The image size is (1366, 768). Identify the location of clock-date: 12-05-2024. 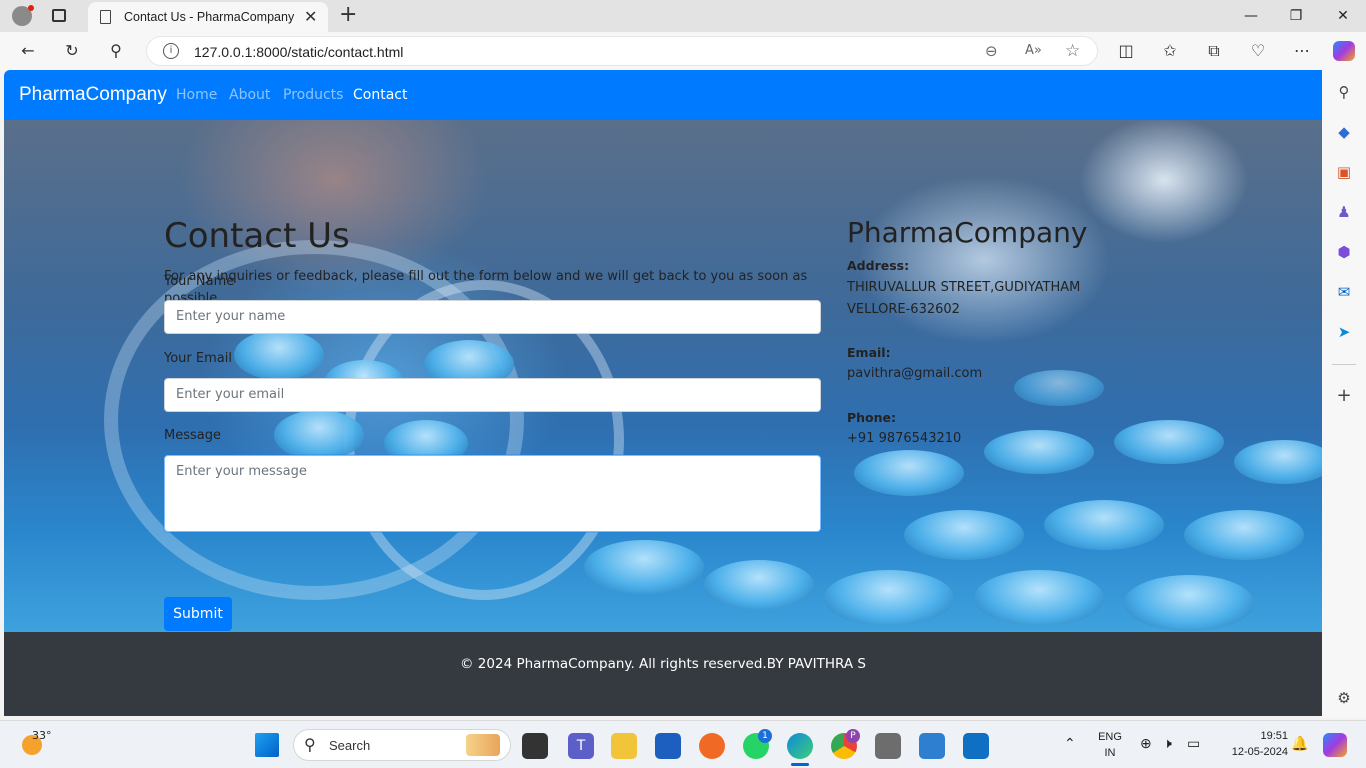
(1250, 752).